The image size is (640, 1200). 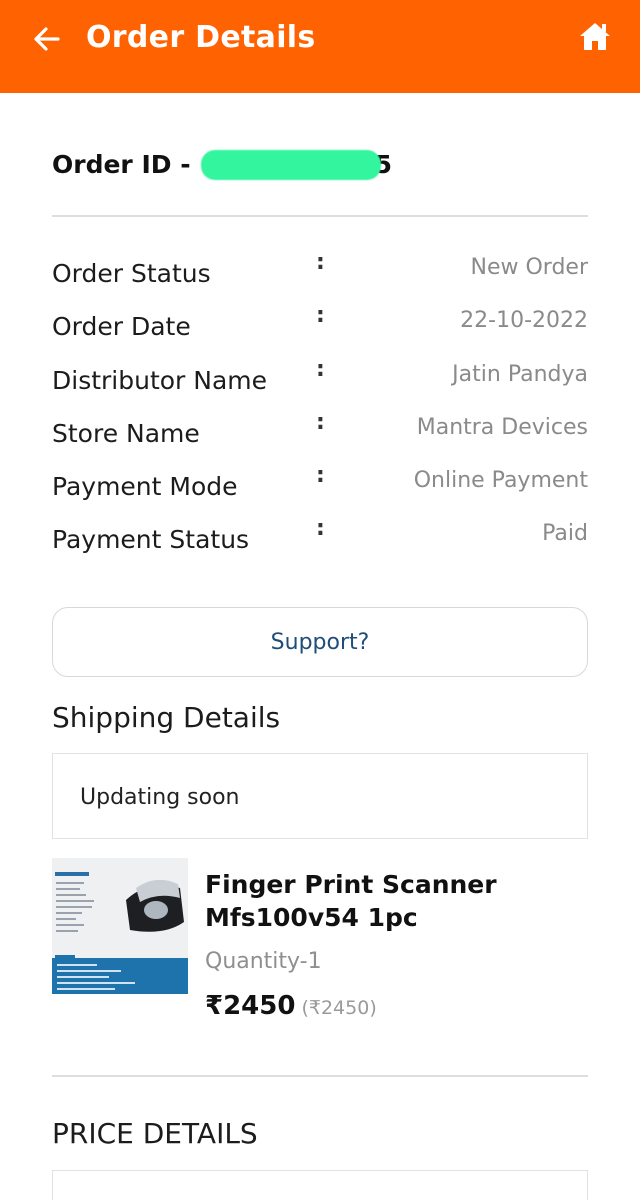 I want to click on detail-value: New Order, so click(x=529, y=267).